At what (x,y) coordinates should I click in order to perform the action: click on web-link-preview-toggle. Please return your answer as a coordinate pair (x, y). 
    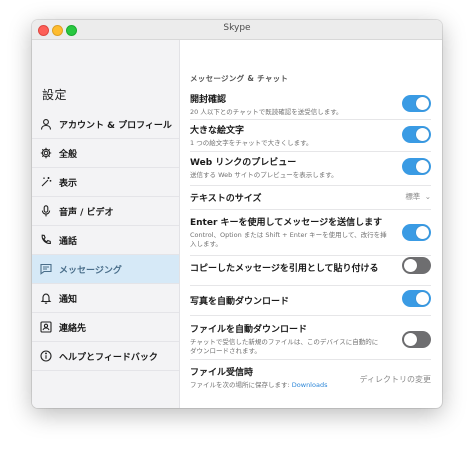
    Looking at the image, I should click on (416, 166).